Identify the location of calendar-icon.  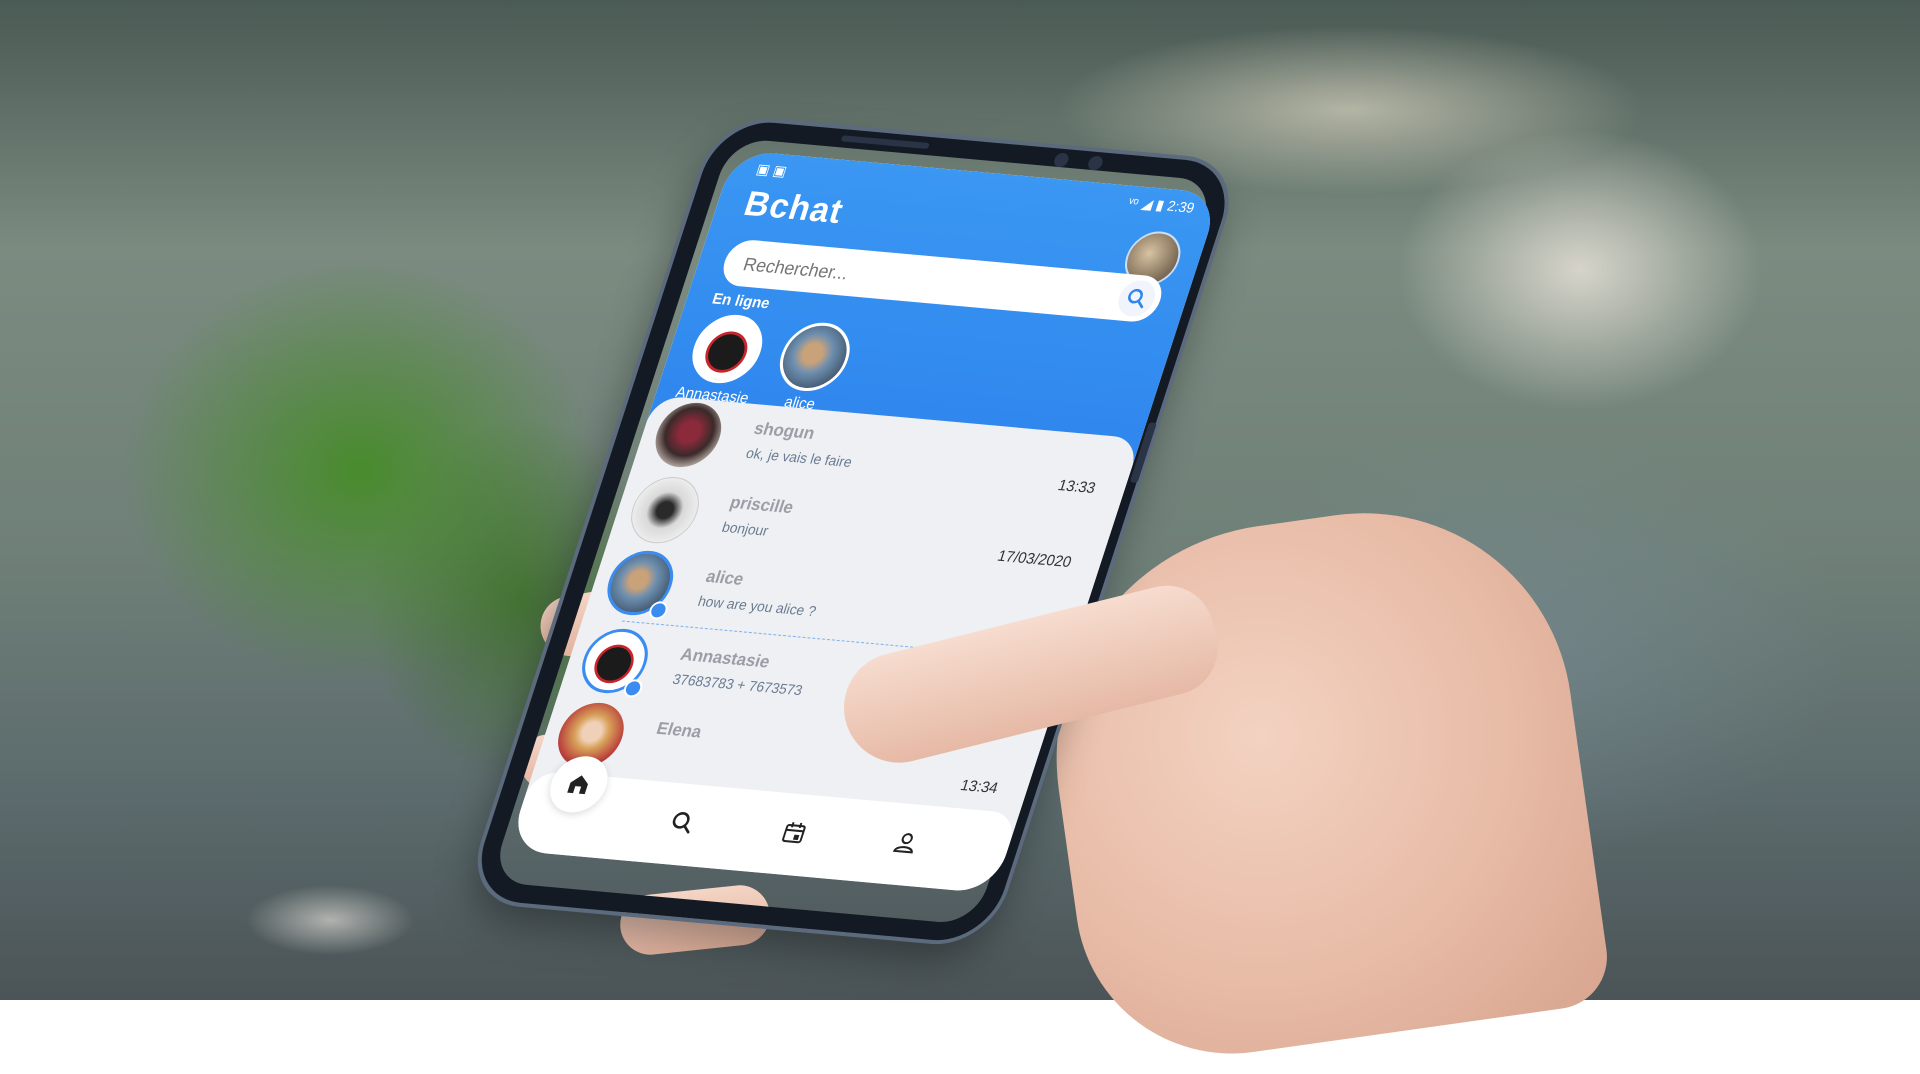
(794, 833).